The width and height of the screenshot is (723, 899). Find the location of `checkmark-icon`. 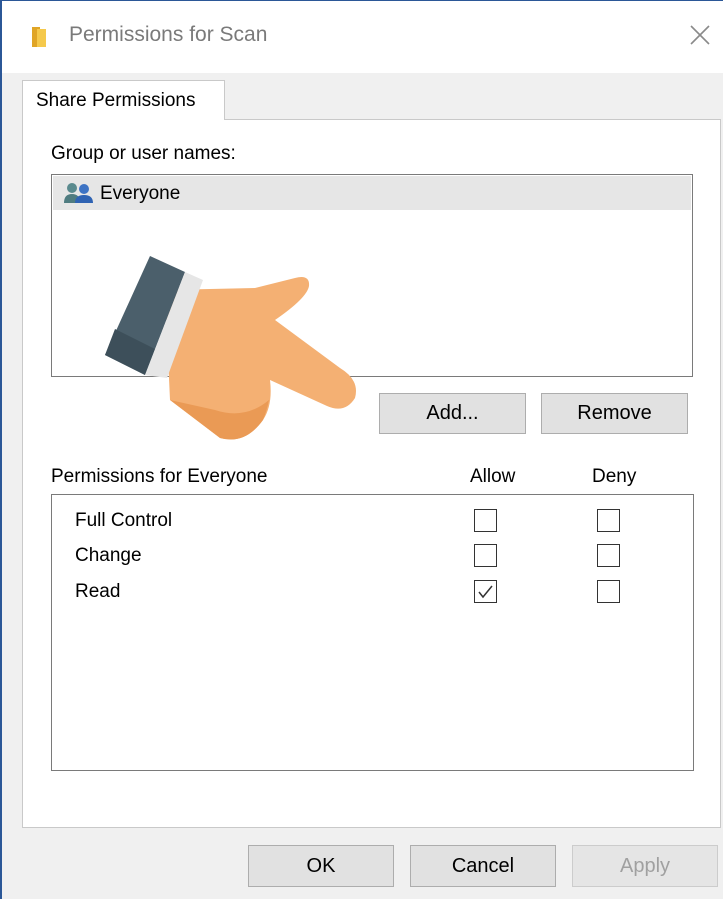

checkmark-icon is located at coordinates (485, 592).